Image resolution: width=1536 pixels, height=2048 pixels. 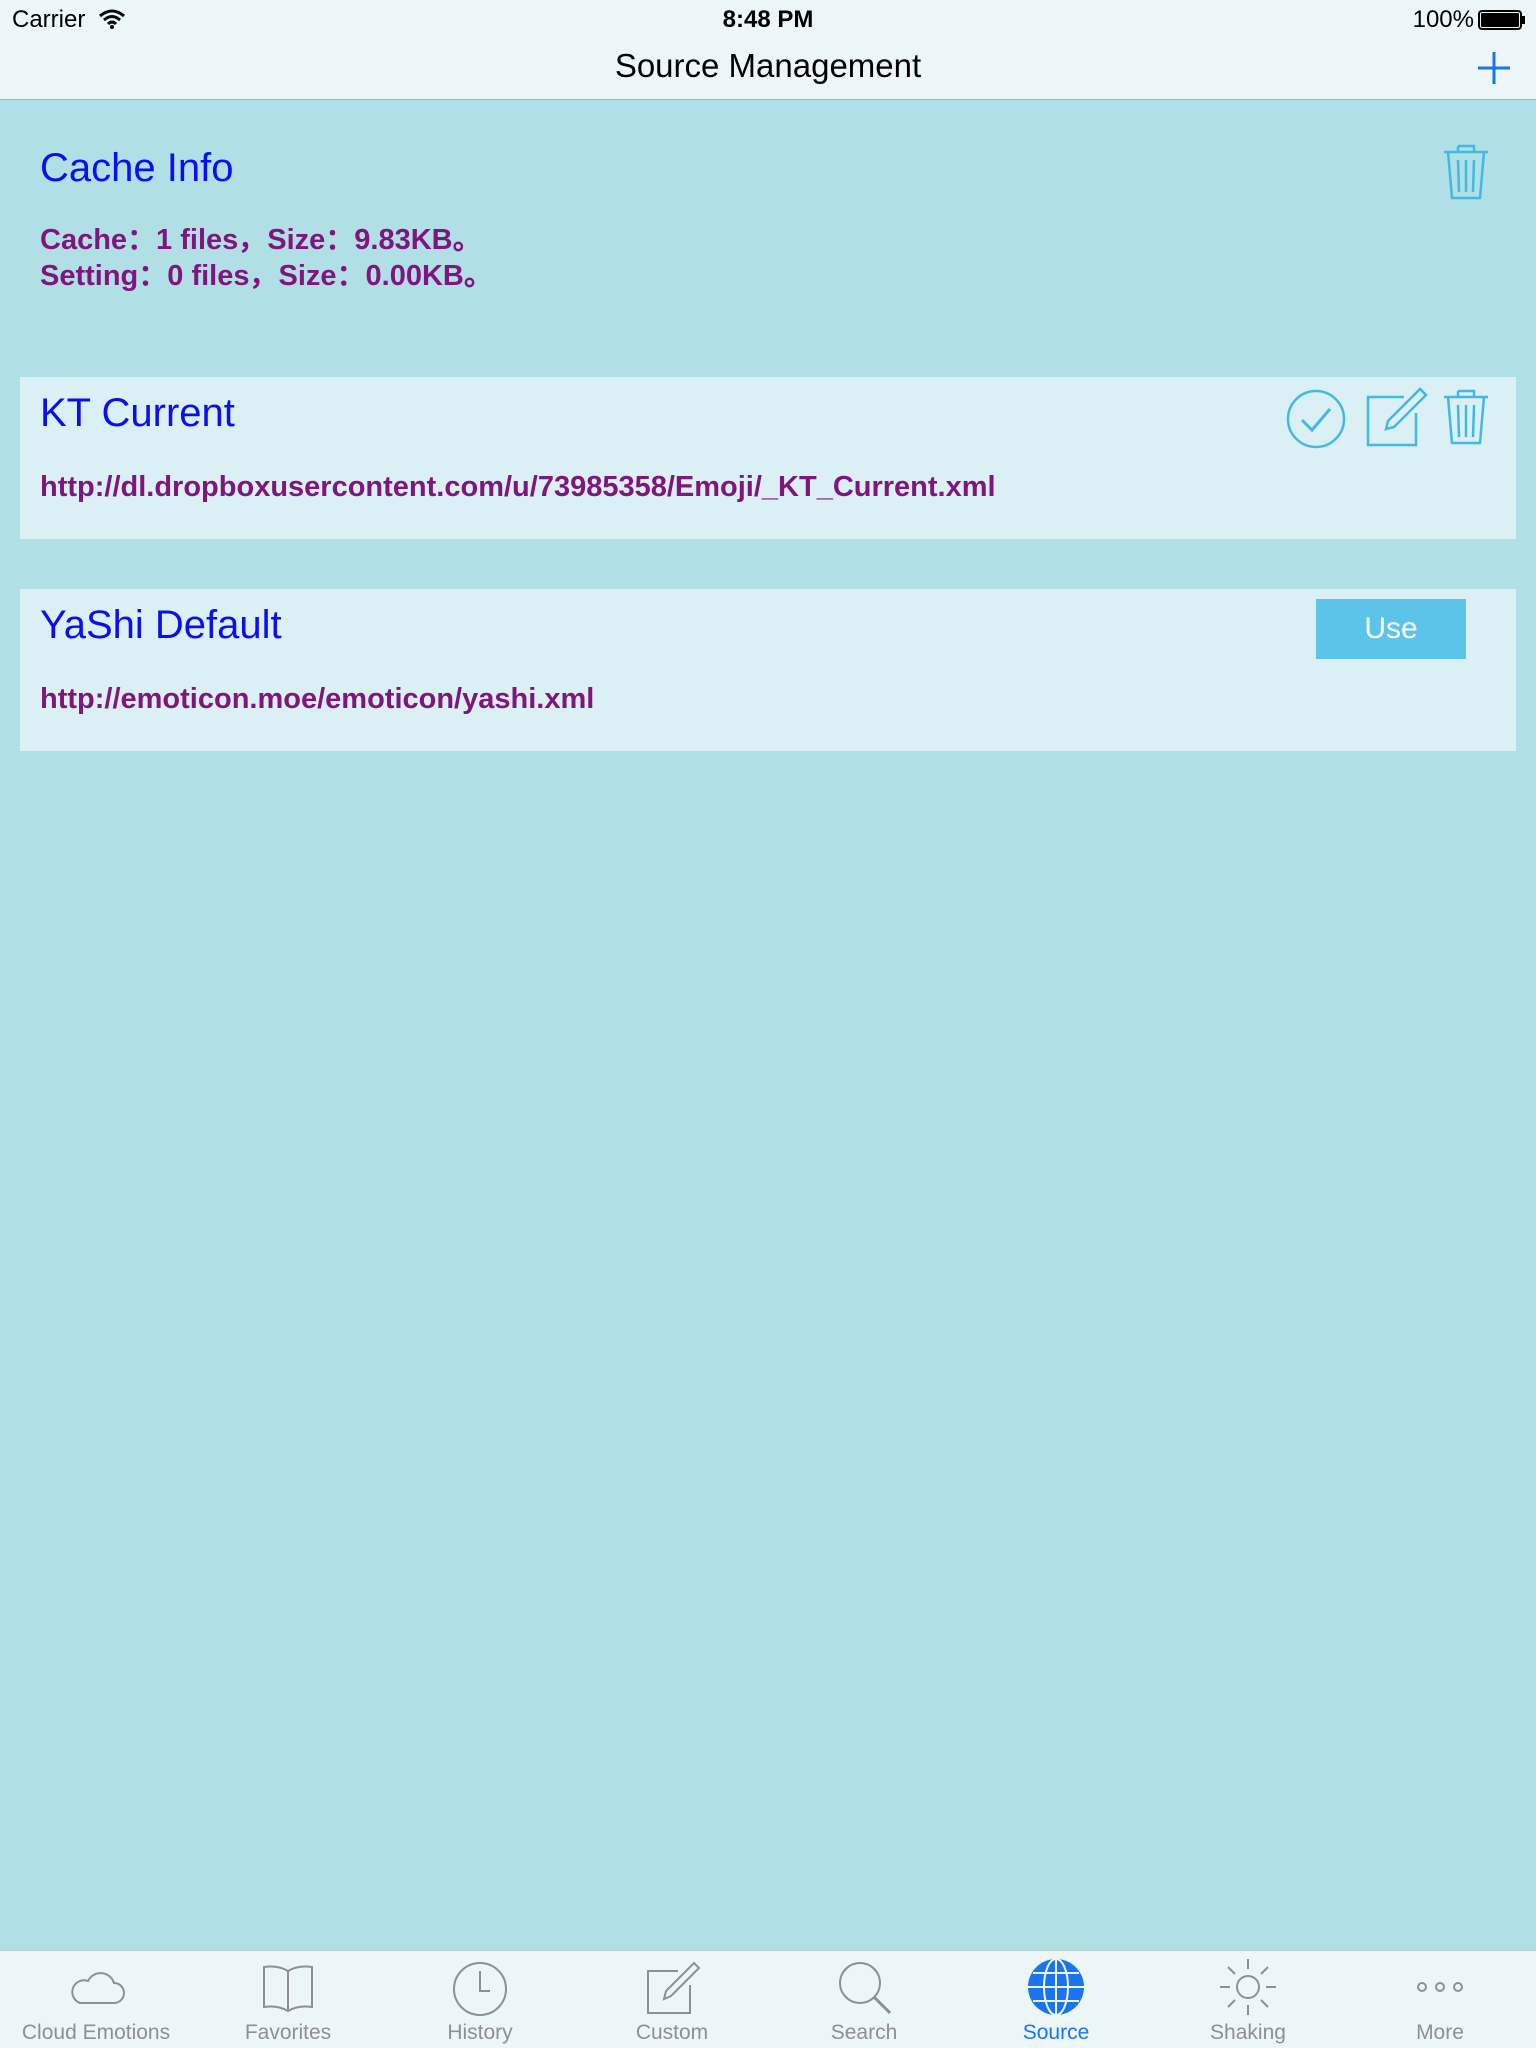 What do you see at coordinates (480, 1989) in the screenshot?
I see `clock-icon` at bounding box center [480, 1989].